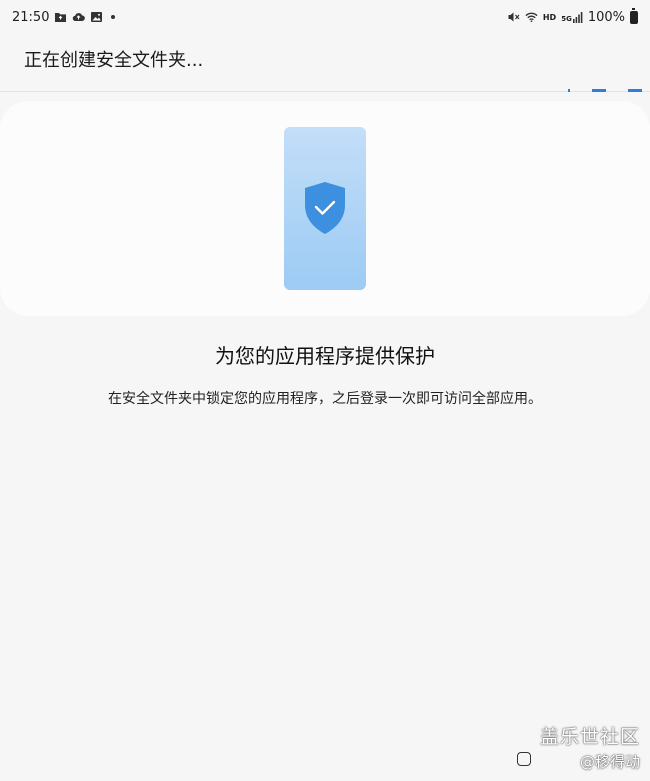 This screenshot has width=650, height=781. Describe the element at coordinates (325, 356) in the screenshot. I see `feature-heading: 为您的应用程序提供保护` at that location.